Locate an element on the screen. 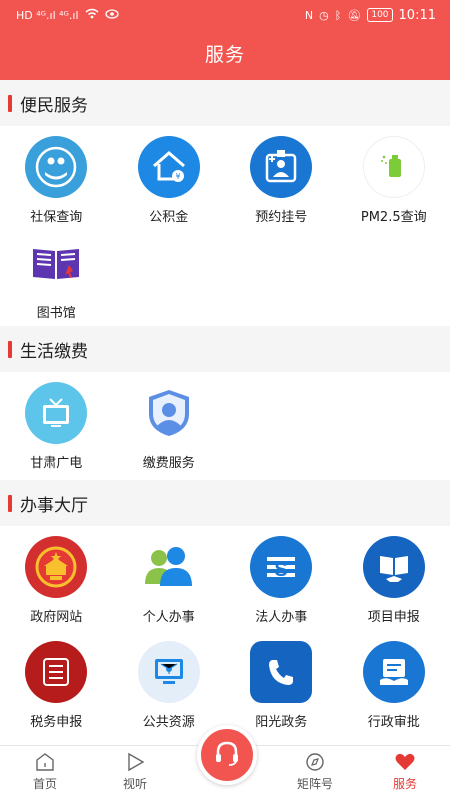  service-label: 公积金 is located at coordinates (169, 217).